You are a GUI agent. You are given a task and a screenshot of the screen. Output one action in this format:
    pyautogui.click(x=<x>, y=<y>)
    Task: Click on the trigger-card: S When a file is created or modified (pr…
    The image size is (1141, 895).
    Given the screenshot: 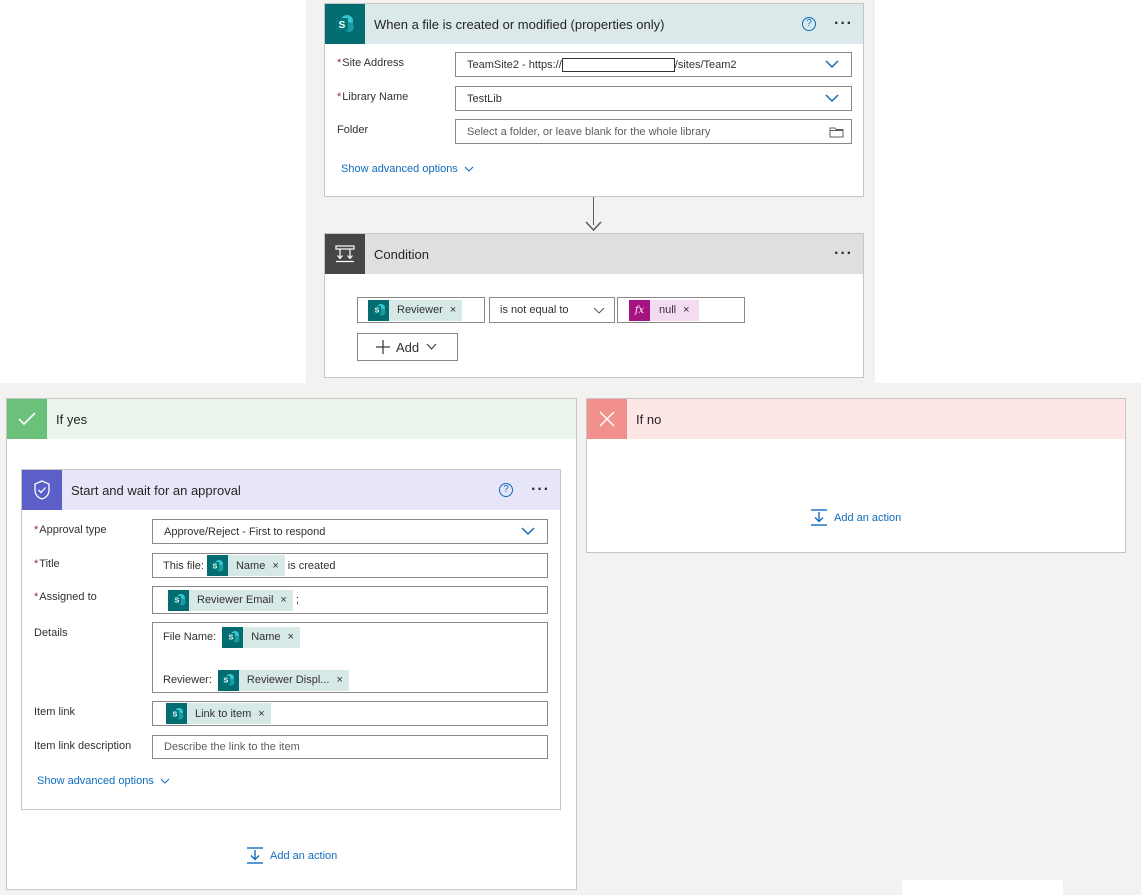 What is the action you would take?
    pyautogui.click(x=594, y=100)
    